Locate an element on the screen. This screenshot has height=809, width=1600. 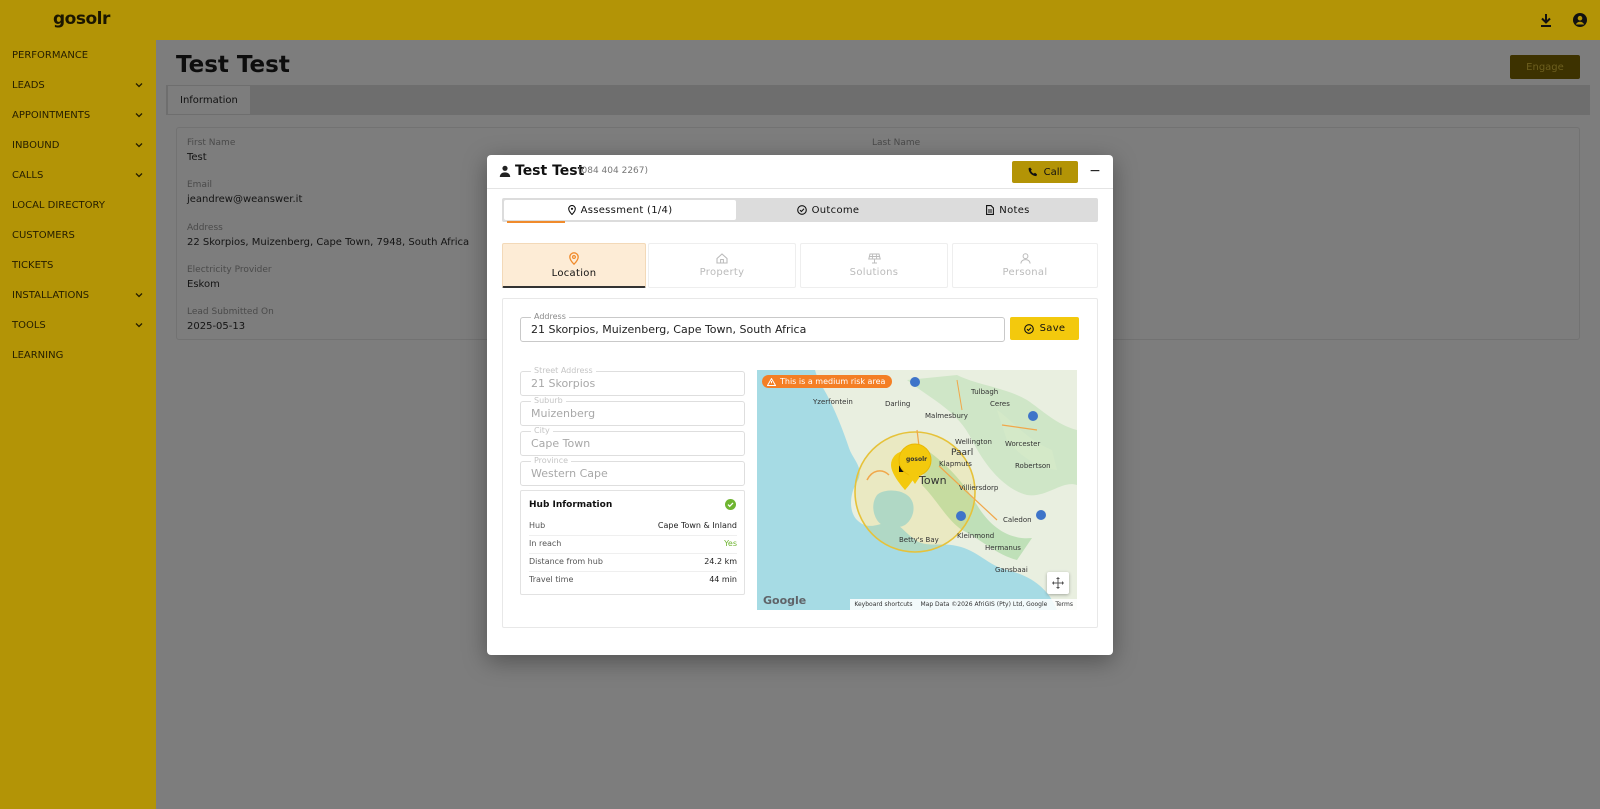
hub-row-travel-time: Travel time 44 min is located at coordinates (633, 579).